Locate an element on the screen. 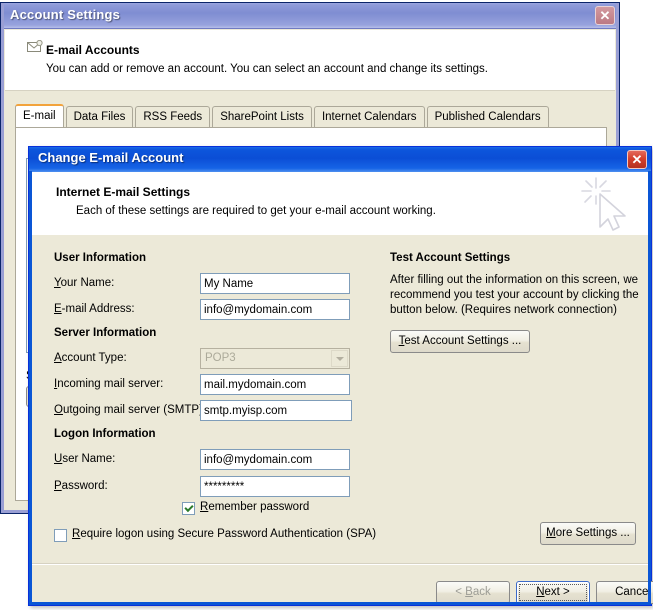 The height and width of the screenshot is (610, 653). dialog-titlebar: Change E-mail Account ✕ is located at coordinates (340, 159).